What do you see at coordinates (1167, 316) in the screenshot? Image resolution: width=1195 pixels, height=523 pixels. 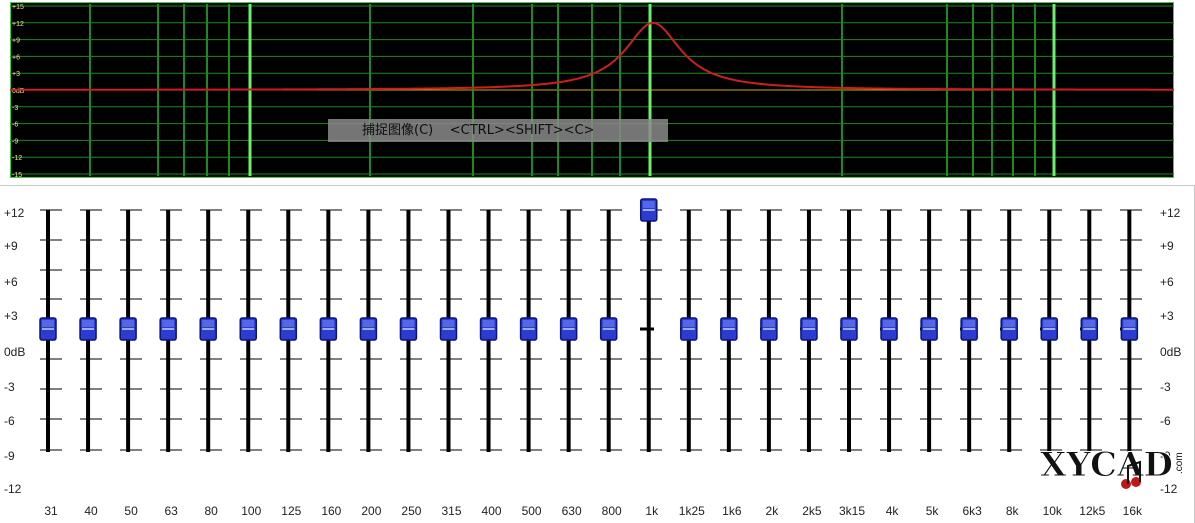 I see `db-scale-label-right: +3` at bounding box center [1167, 316].